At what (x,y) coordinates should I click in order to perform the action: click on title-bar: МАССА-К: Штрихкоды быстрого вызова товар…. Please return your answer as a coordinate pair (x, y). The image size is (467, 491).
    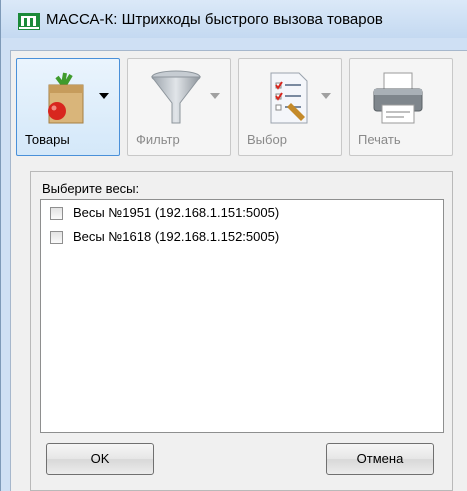
    Looking at the image, I should click on (234, 19).